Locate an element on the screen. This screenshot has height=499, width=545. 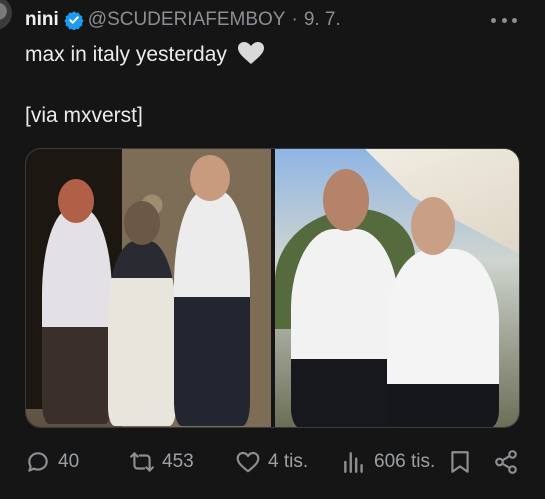
tweet-text-via: [via mxverst] is located at coordinates (84, 115).